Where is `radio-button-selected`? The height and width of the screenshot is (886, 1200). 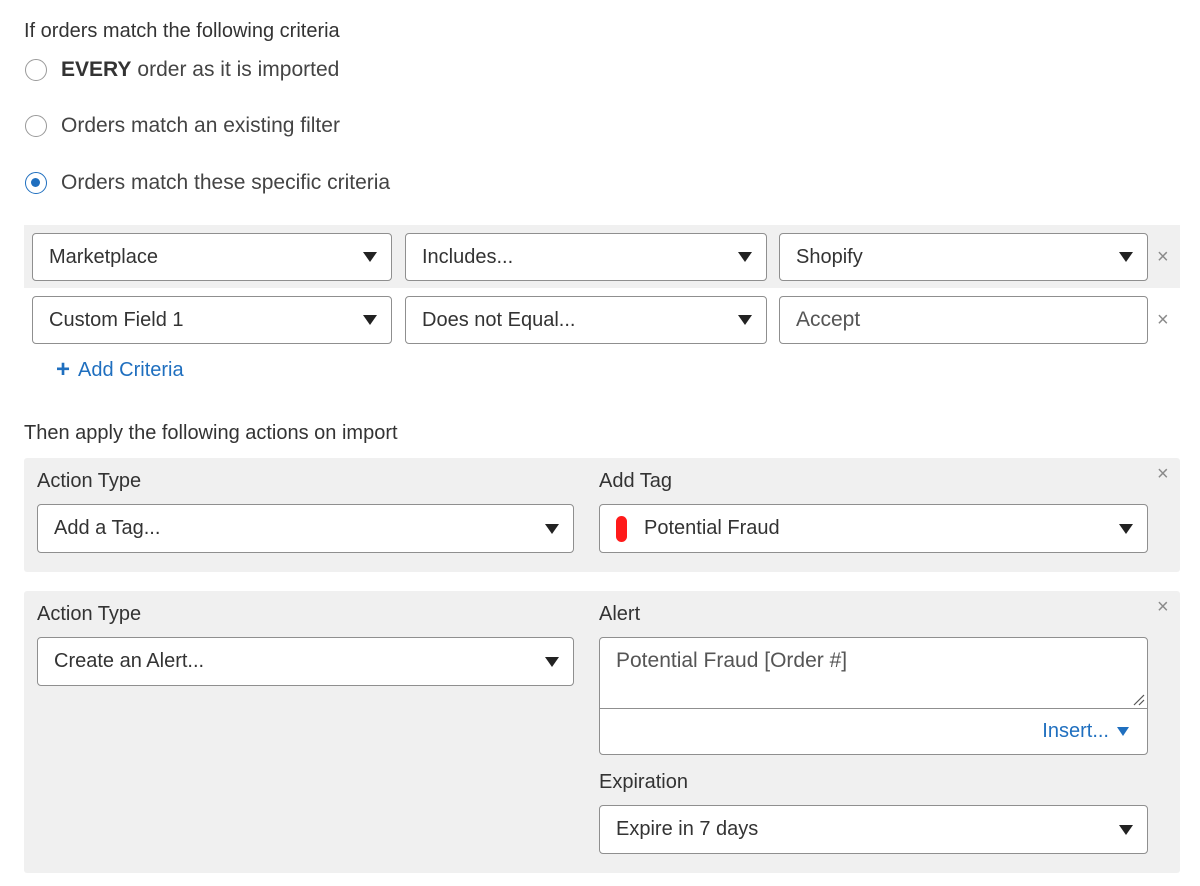
radio-button-selected is located at coordinates (36, 183).